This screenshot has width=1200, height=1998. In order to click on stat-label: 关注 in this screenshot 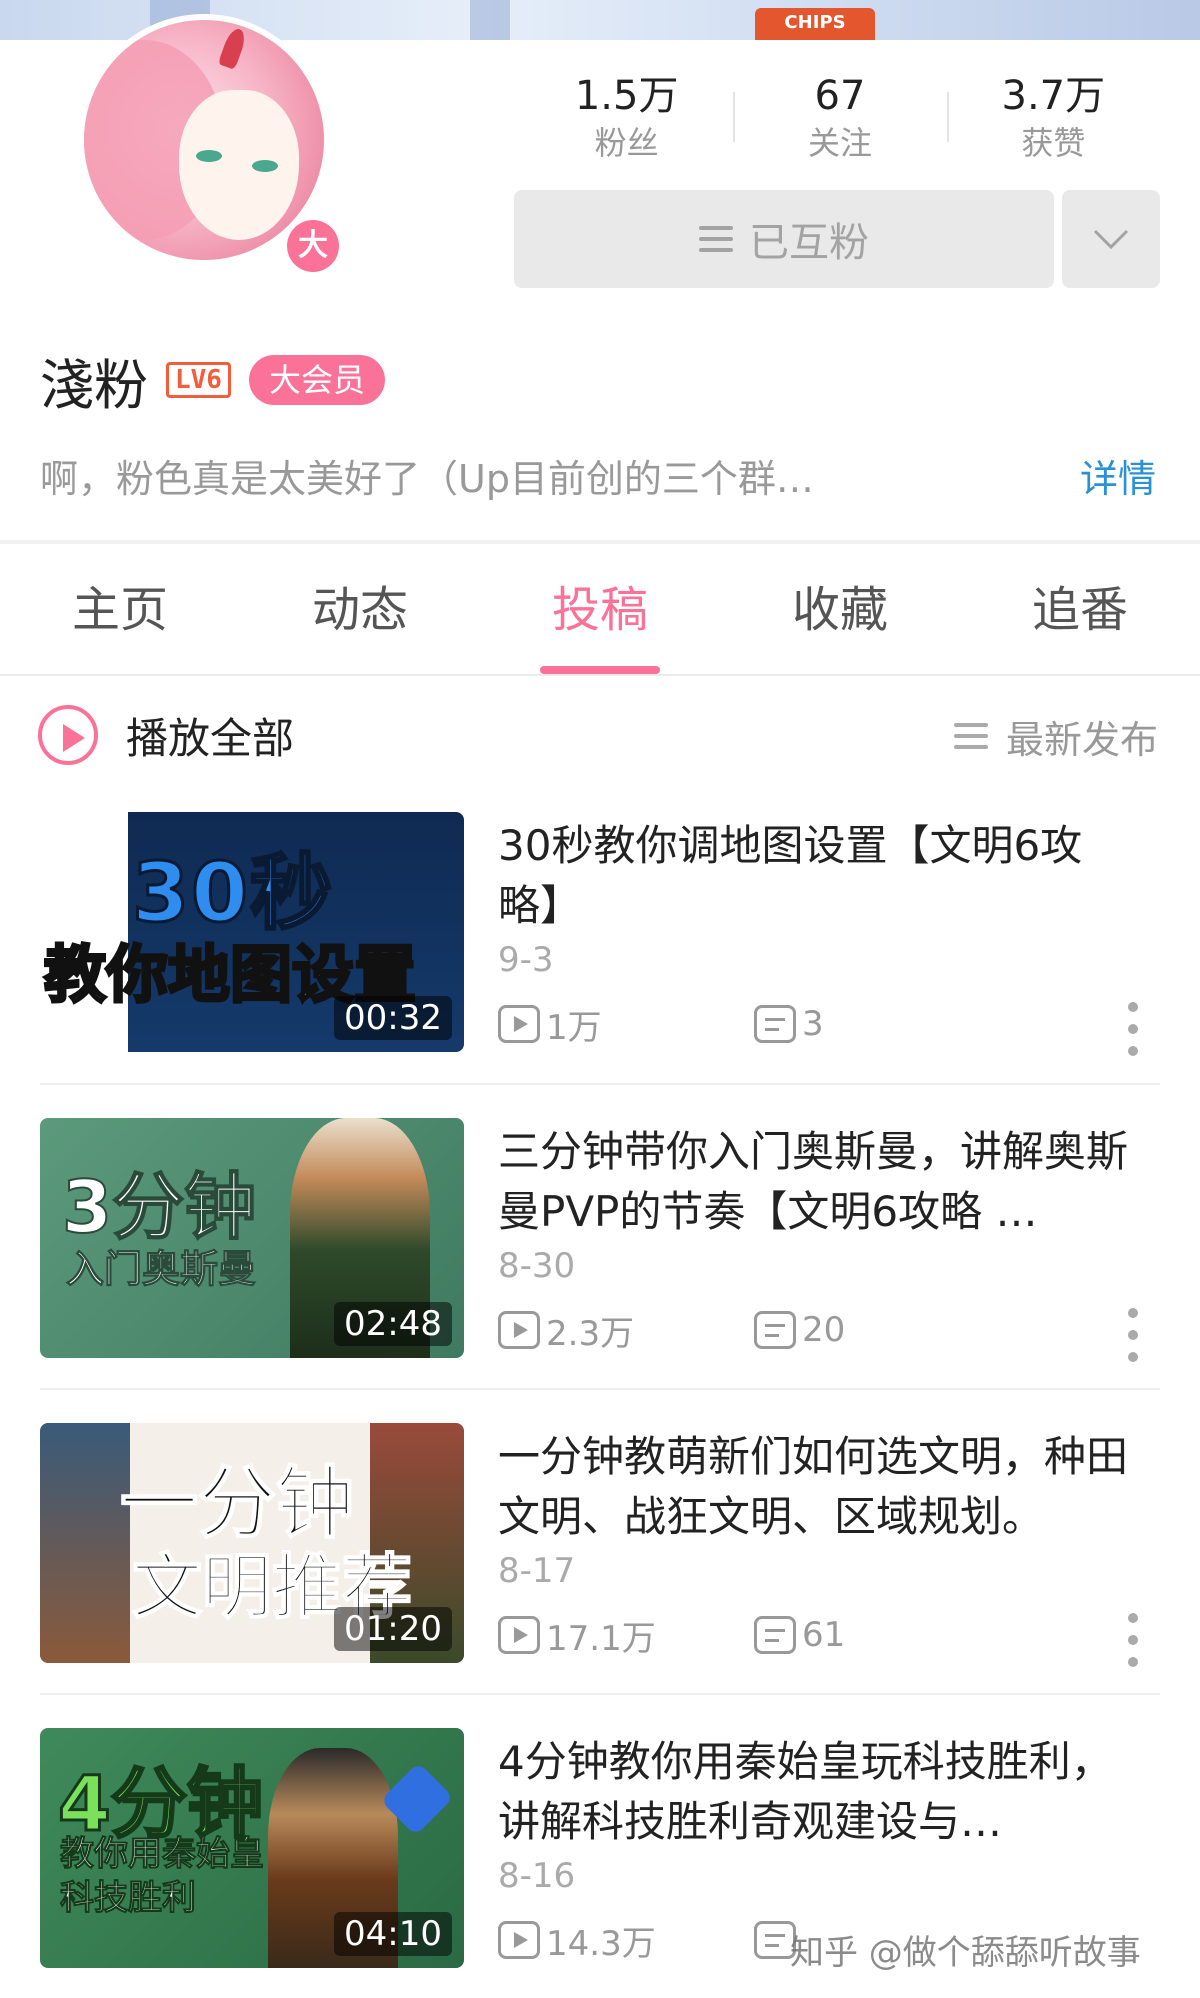, I will do `click(839, 143)`.